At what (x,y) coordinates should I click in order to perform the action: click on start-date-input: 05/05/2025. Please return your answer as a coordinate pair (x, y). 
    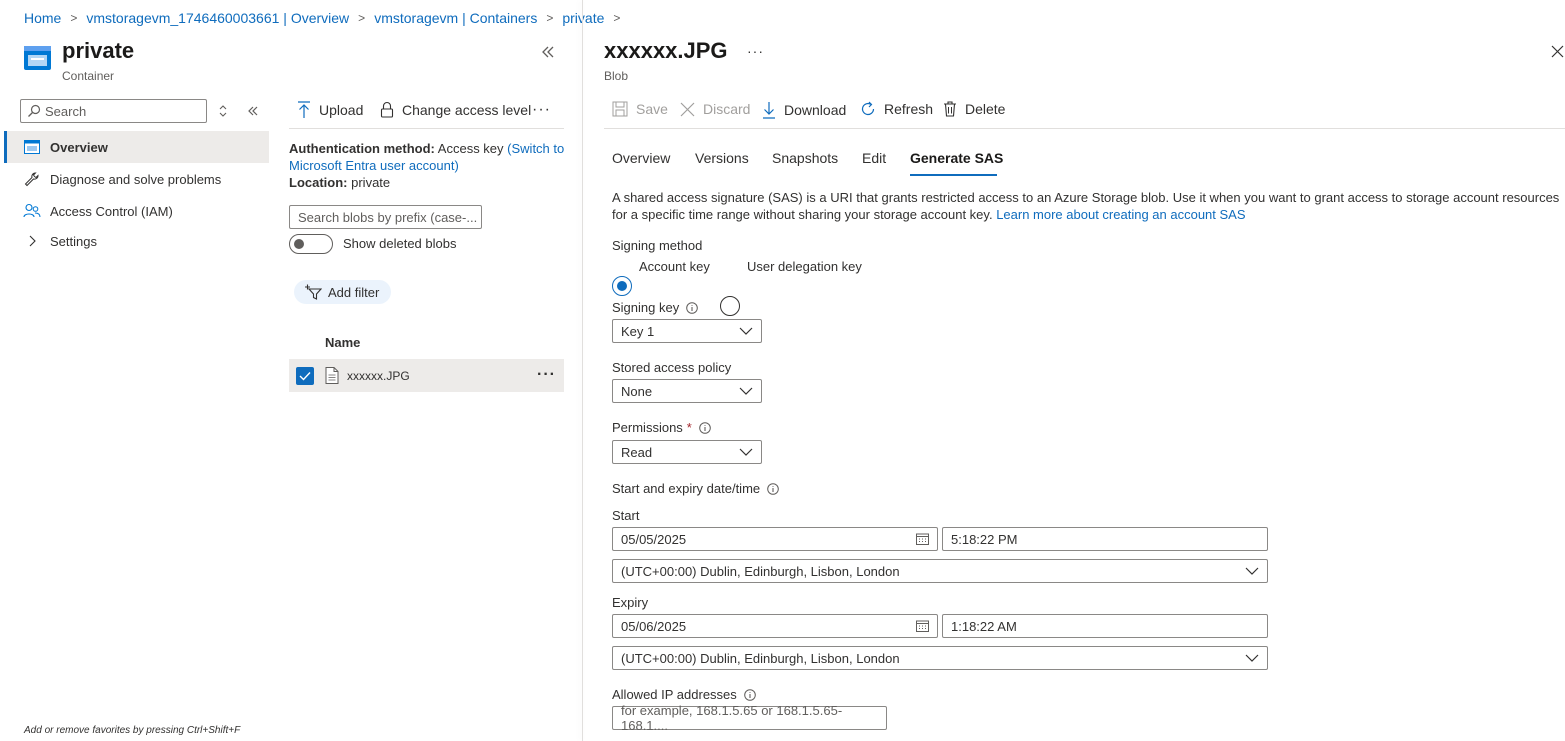
    Looking at the image, I should click on (775, 539).